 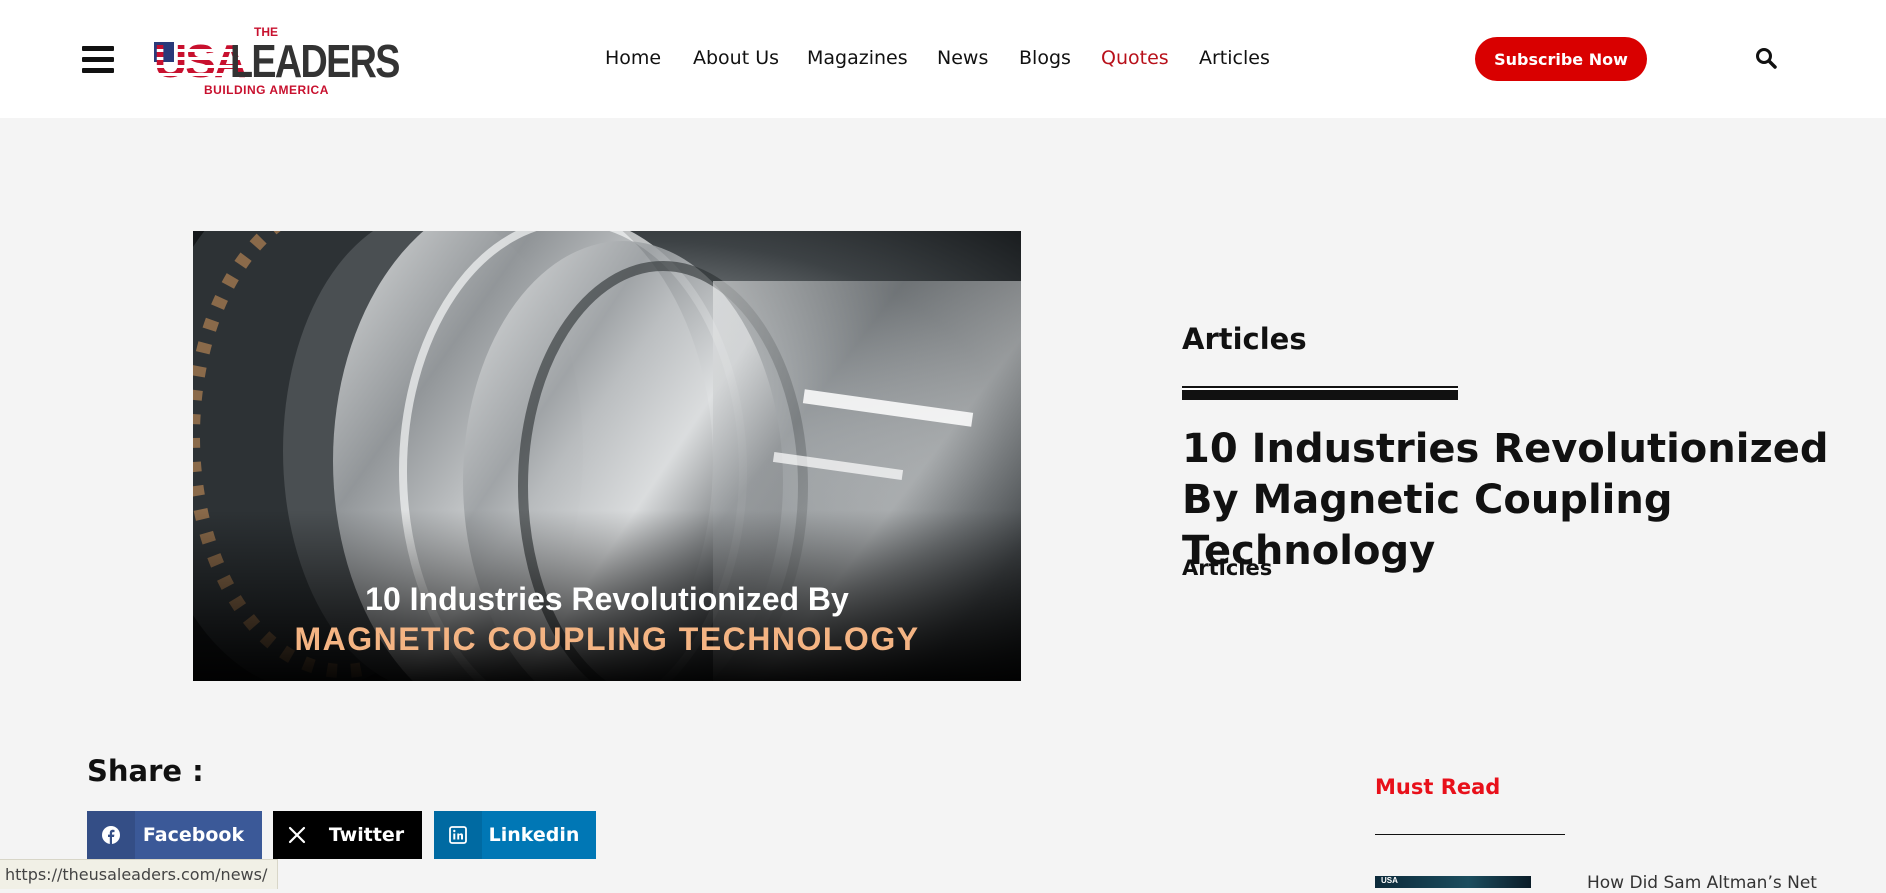 What do you see at coordinates (1561, 59) in the screenshot?
I see `subscribe-now-button: Subscribe Now` at bounding box center [1561, 59].